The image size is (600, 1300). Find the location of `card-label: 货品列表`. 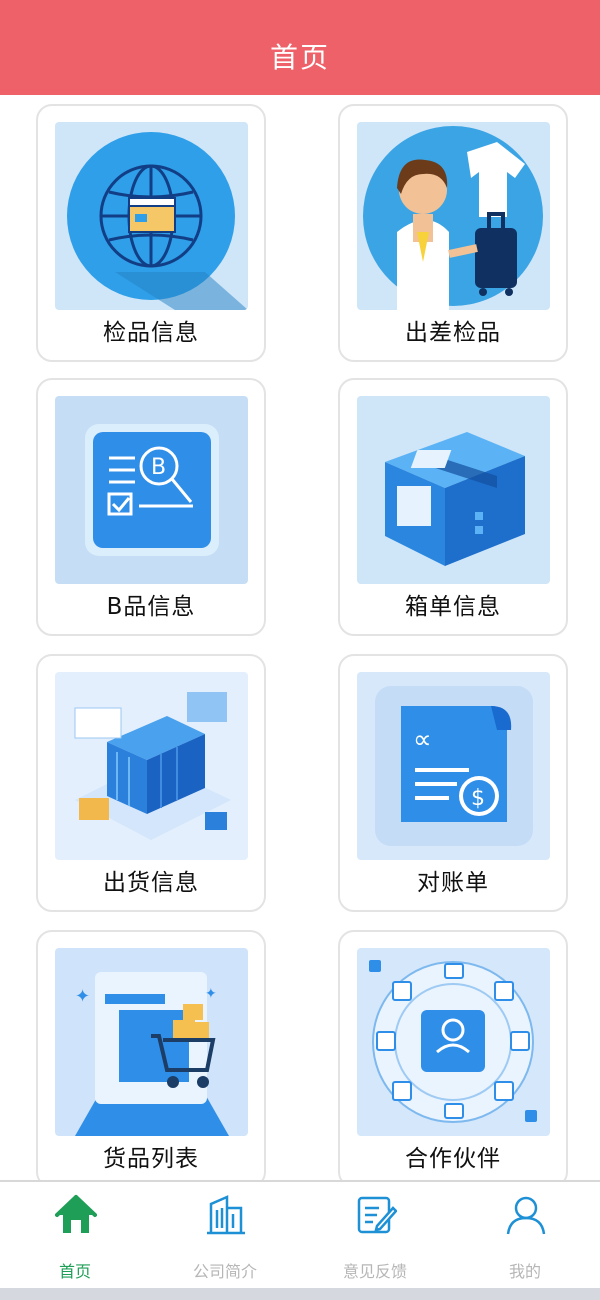

card-label: 货品列表 is located at coordinates (151, 1159).